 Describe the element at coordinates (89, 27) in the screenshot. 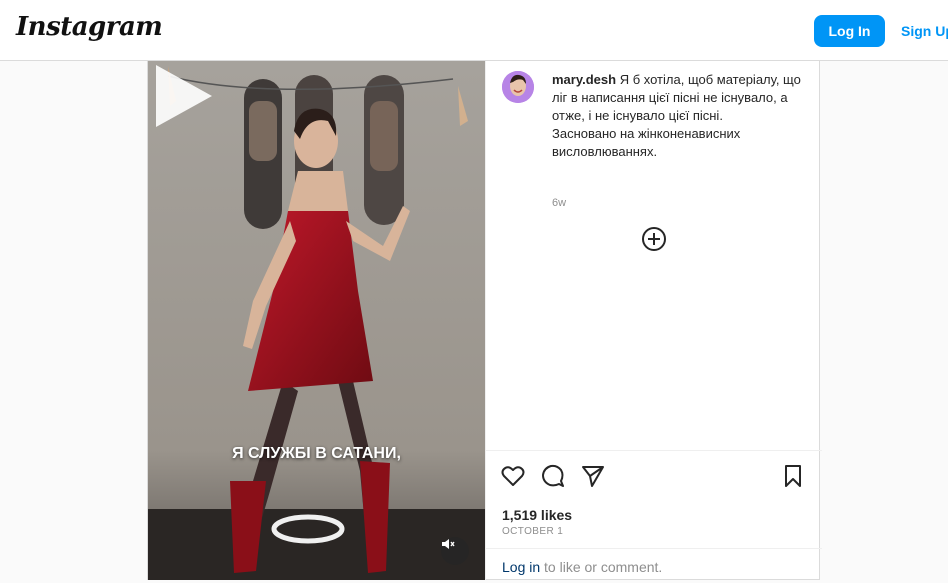

I see `instagram-logo: Instagram` at that location.